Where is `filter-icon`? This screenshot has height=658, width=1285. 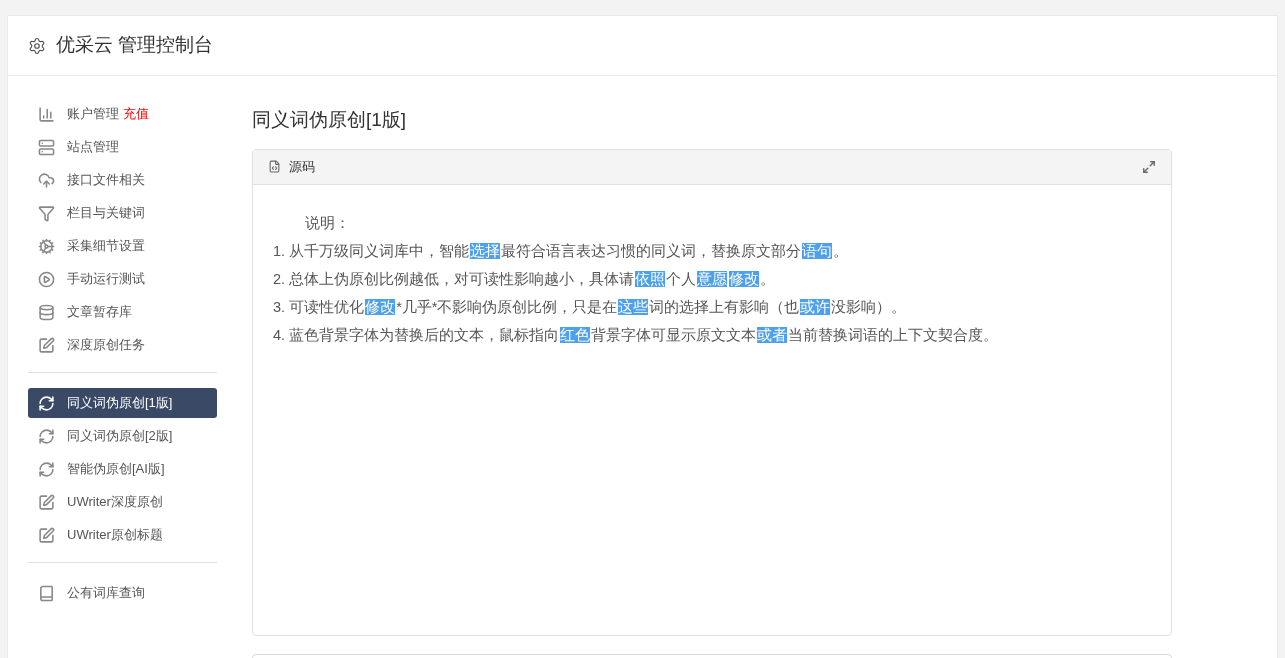
filter-icon is located at coordinates (46, 213).